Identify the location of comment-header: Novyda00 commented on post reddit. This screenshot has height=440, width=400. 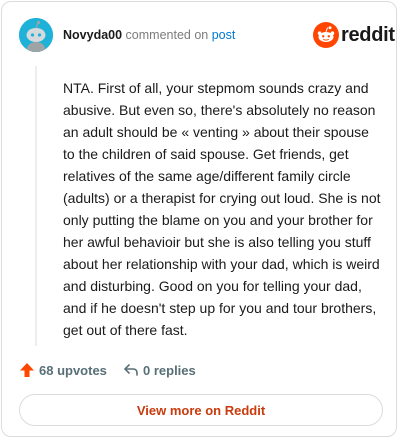
(199, 34).